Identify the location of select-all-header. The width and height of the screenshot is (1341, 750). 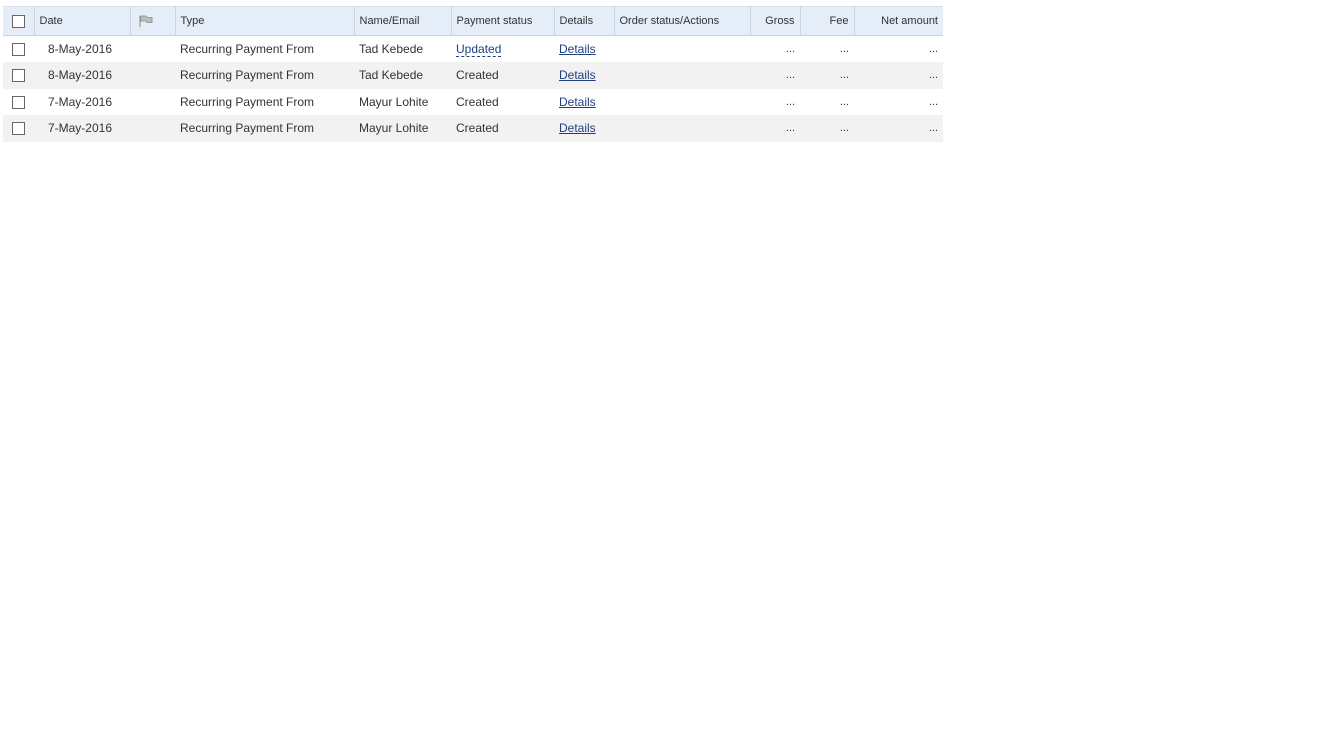
(19, 21).